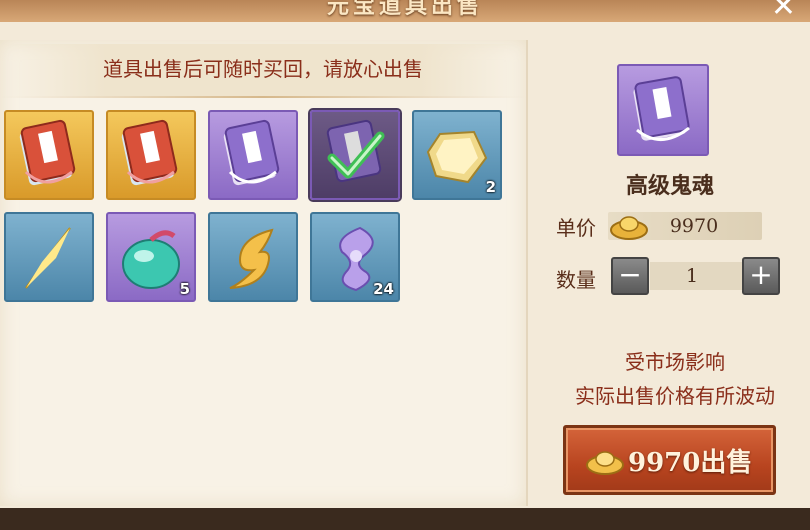  I want to click on dialog-title: 元宝道具出售, so click(404, 9).